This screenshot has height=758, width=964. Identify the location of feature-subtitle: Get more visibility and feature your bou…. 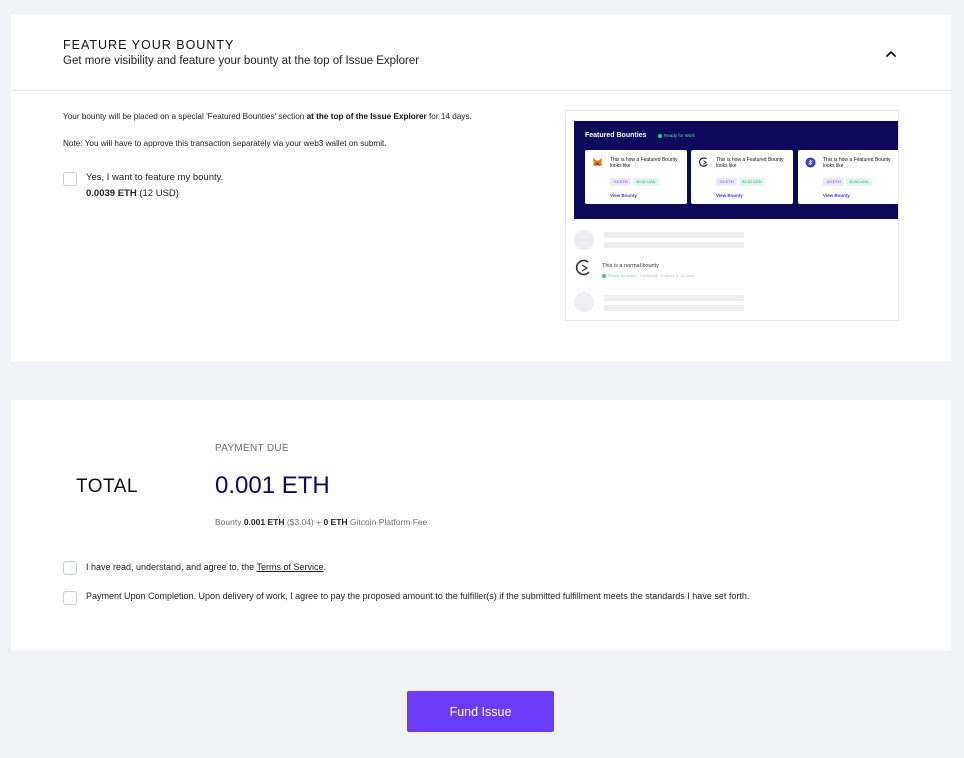
(241, 61).